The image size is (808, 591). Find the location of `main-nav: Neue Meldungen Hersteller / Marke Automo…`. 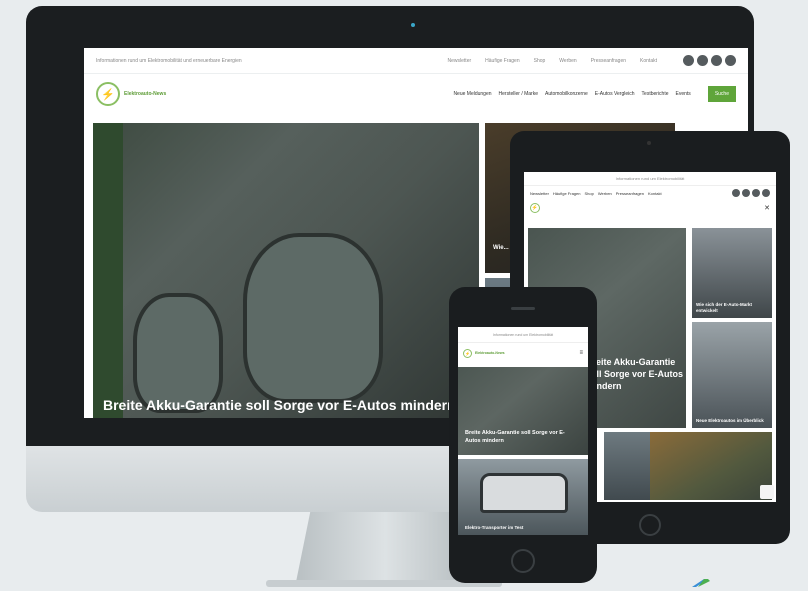

main-nav: Neue Meldungen Hersteller / Marke Automo… is located at coordinates (594, 94).